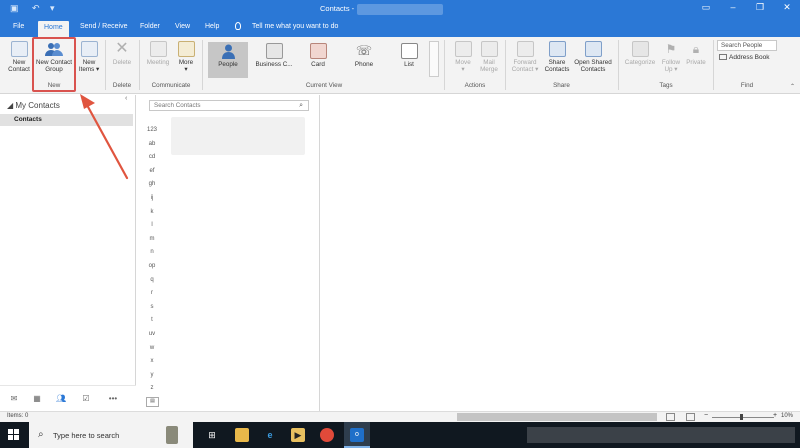  I want to click on collapse-ribbon-icon: ⌃, so click(792, 86).